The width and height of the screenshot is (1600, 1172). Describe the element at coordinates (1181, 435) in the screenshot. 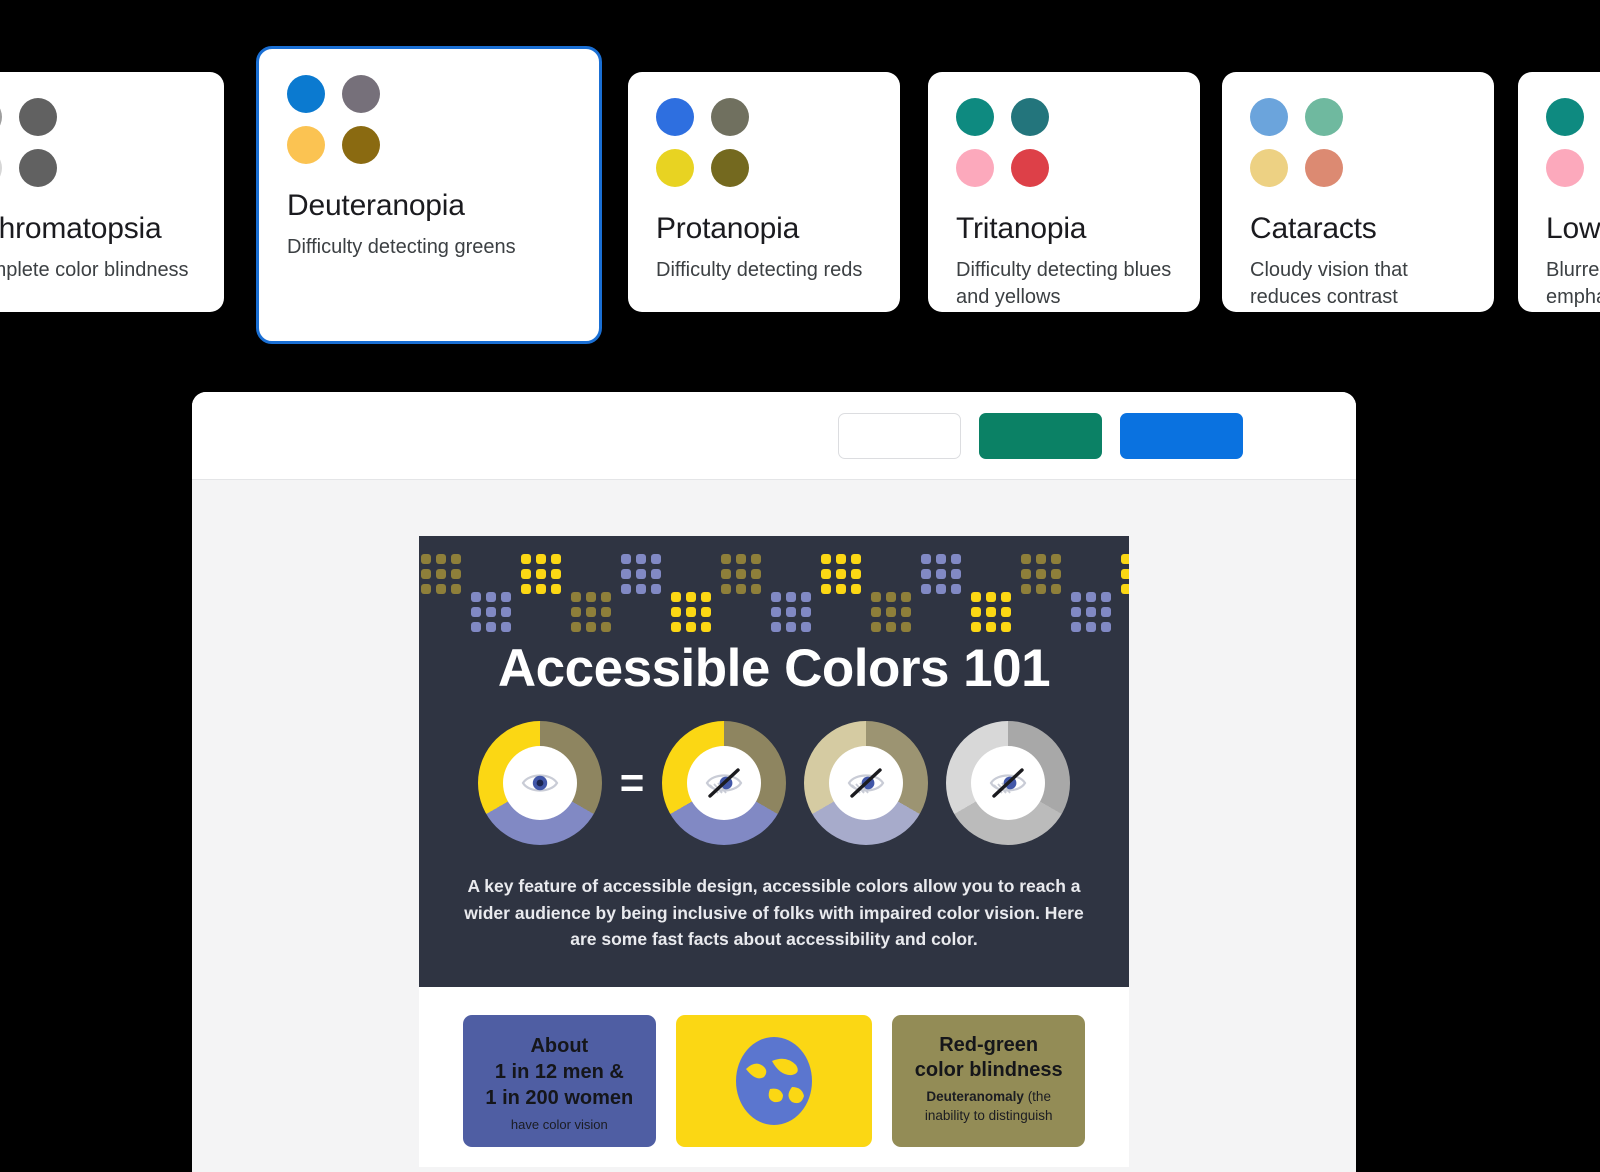

I see `toolbar-button-blue` at that location.